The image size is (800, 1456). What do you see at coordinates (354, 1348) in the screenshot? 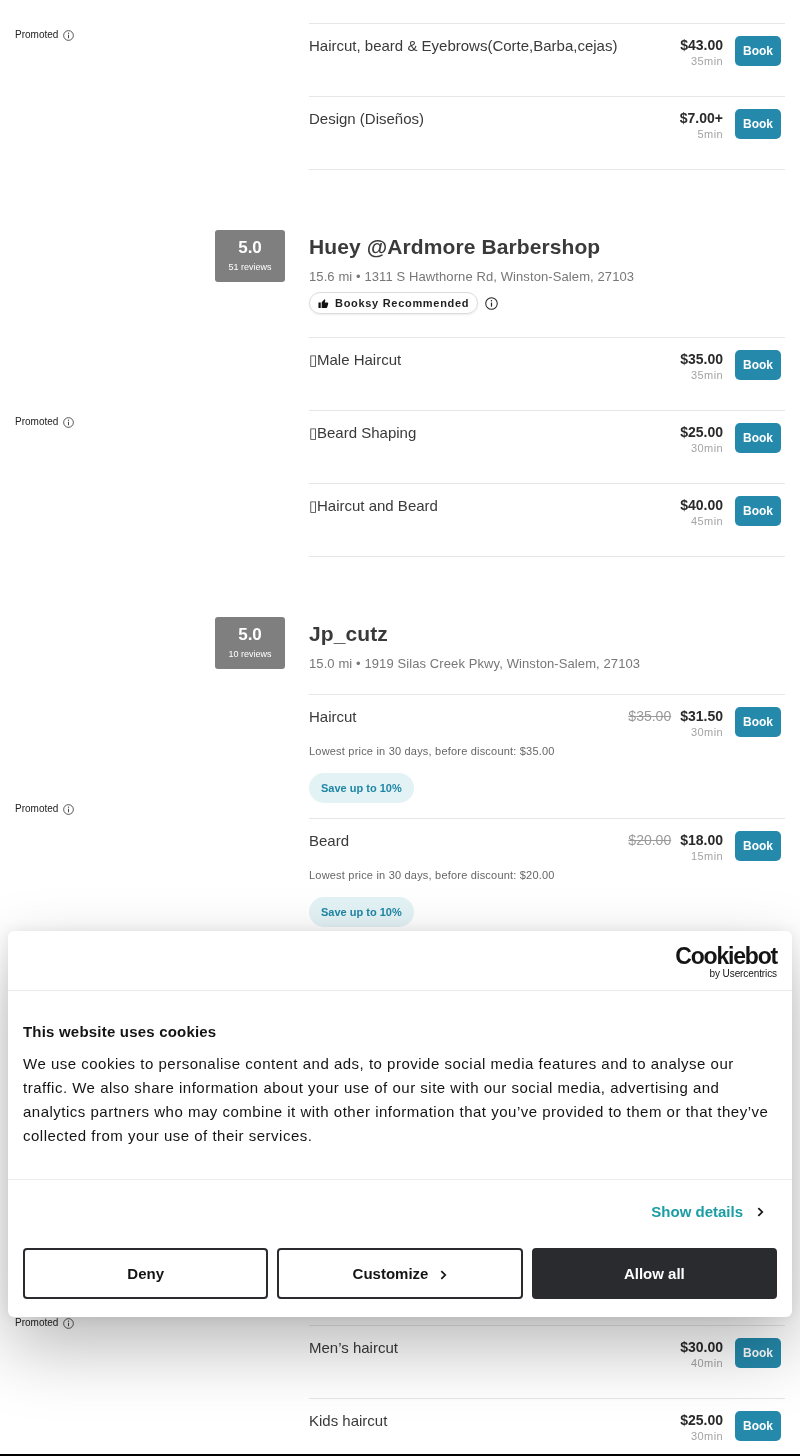
I see `service-name: Men’s haircut` at bounding box center [354, 1348].